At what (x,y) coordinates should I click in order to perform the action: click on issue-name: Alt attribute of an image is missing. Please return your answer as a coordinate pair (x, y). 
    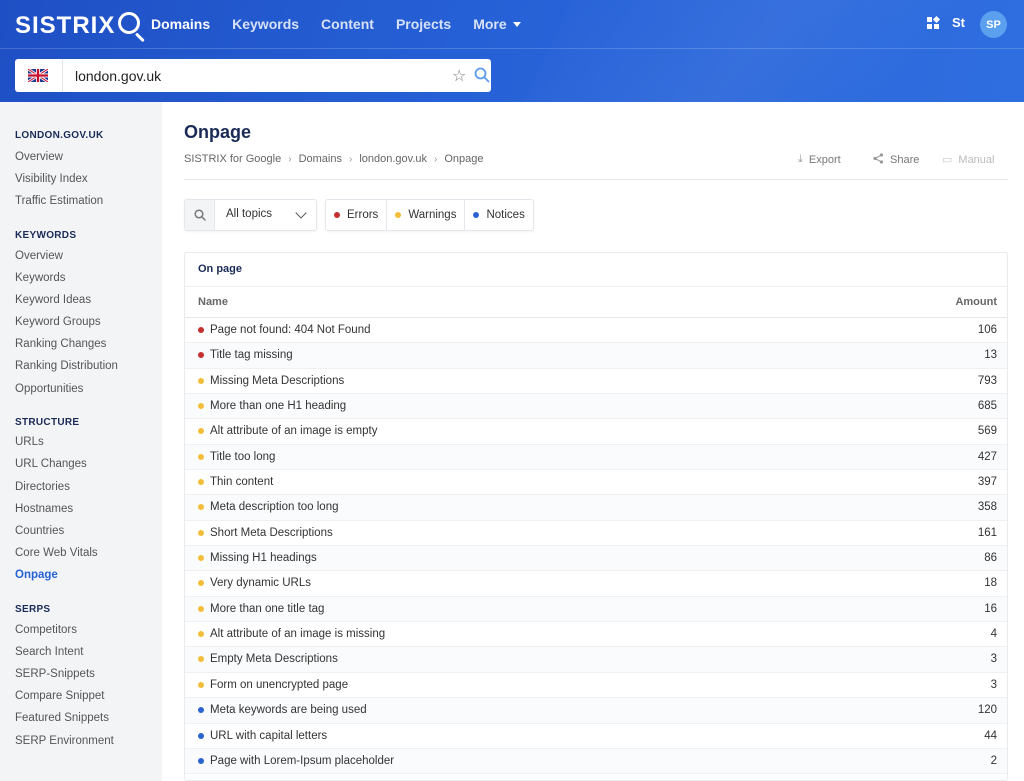
    Looking at the image, I should click on (297, 634).